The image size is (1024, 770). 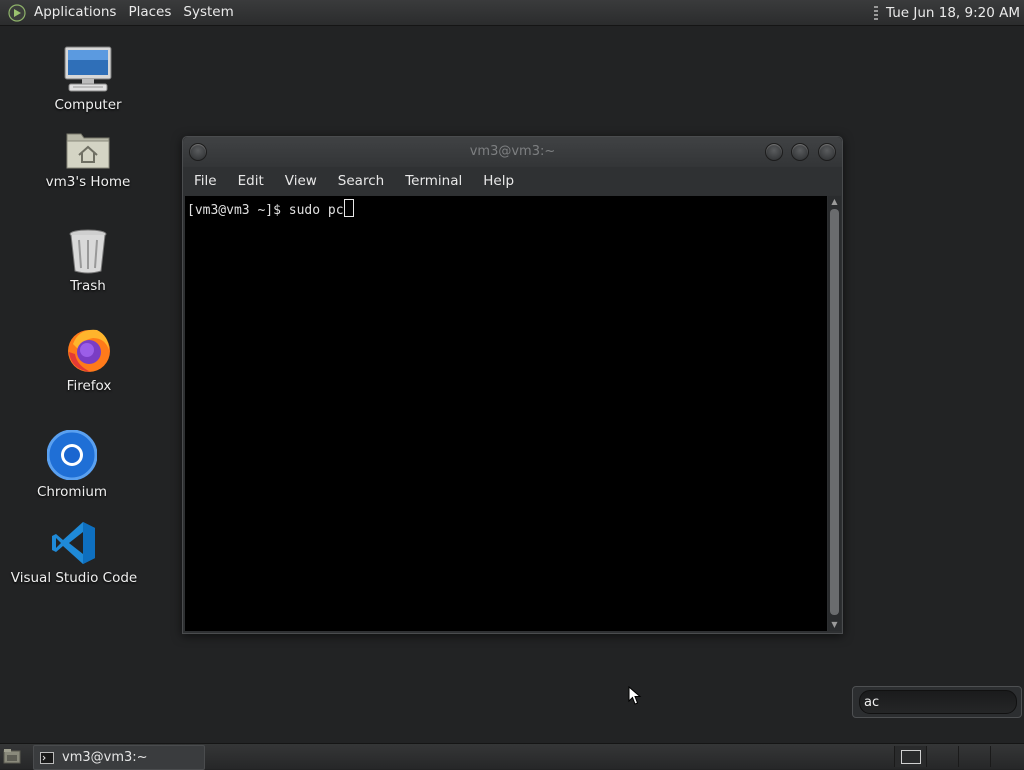 What do you see at coordinates (72, 455) in the screenshot?
I see `chromium-icon` at bounding box center [72, 455].